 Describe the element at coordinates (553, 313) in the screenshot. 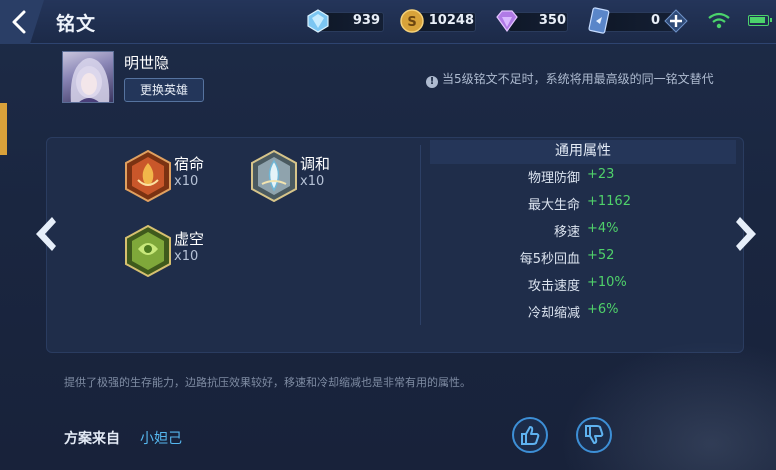

I see `attribute-label: 冷却缩减` at that location.